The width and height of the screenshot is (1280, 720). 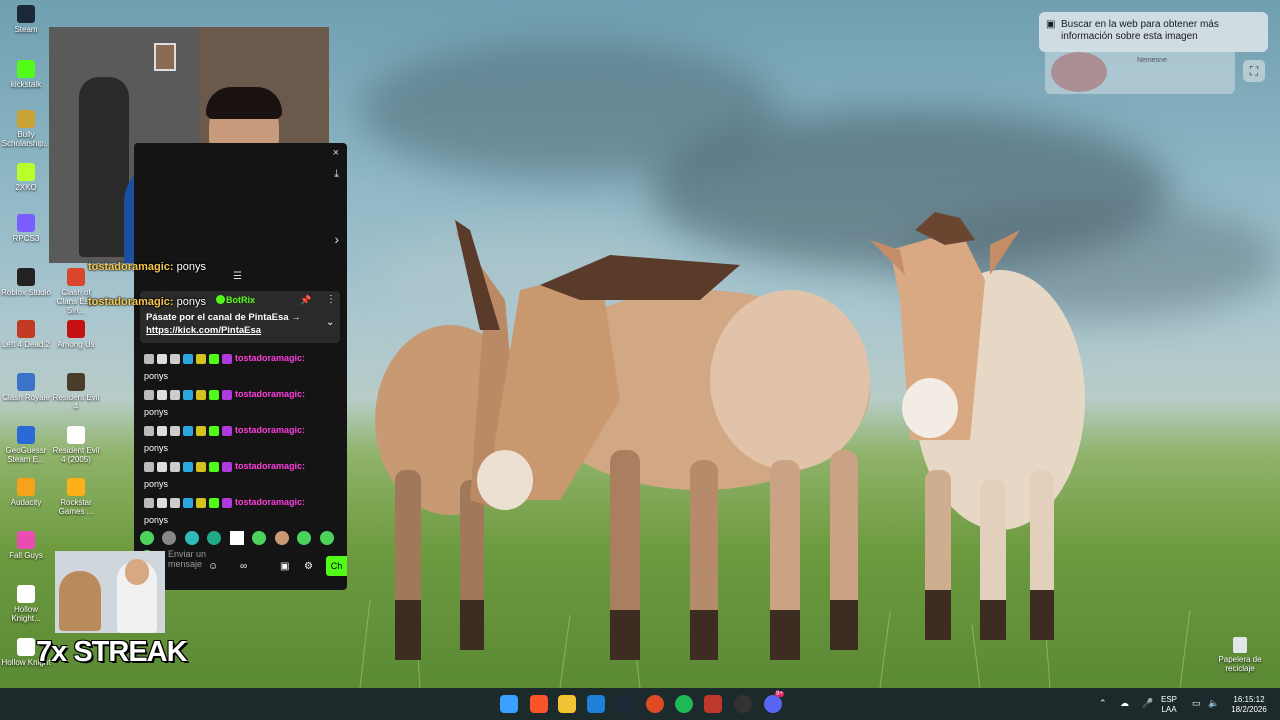 What do you see at coordinates (26, 172) in the screenshot?
I see `2xko-icon` at bounding box center [26, 172].